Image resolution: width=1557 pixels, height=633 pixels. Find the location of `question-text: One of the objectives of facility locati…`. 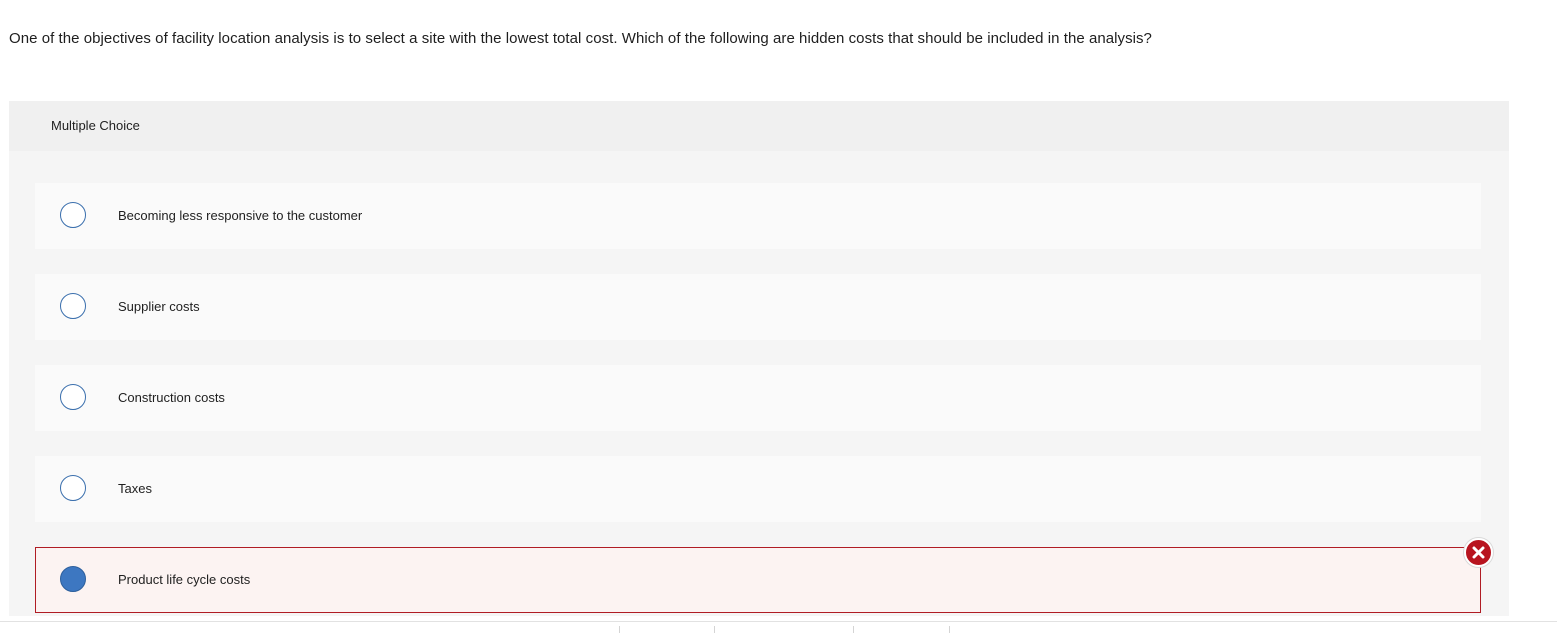

question-text: One of the objectives of facility locati… is located at coordinates (580, 38).